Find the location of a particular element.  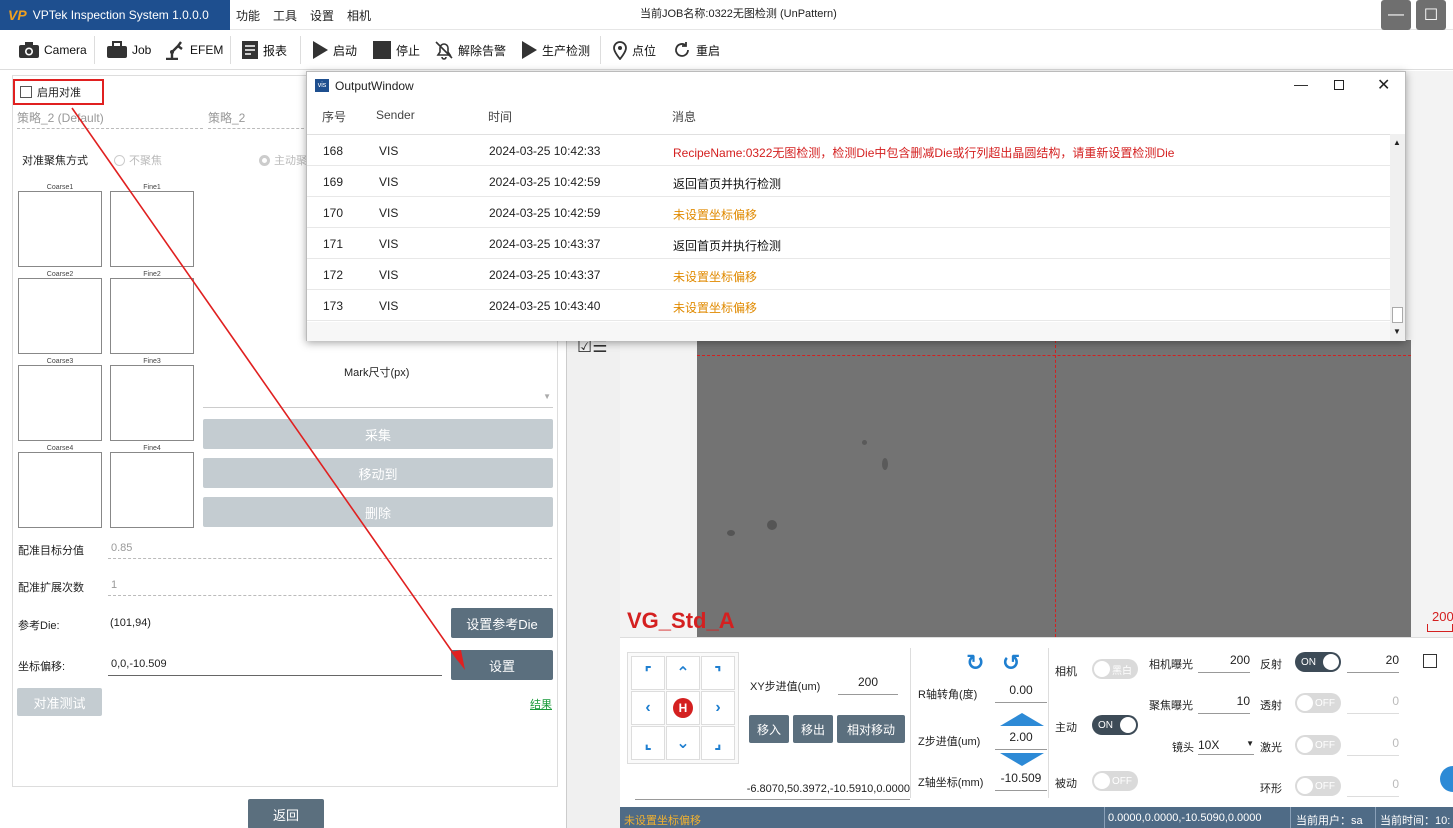

corner-arrow-icon: ⌟ is located at coordinates (718, 743).